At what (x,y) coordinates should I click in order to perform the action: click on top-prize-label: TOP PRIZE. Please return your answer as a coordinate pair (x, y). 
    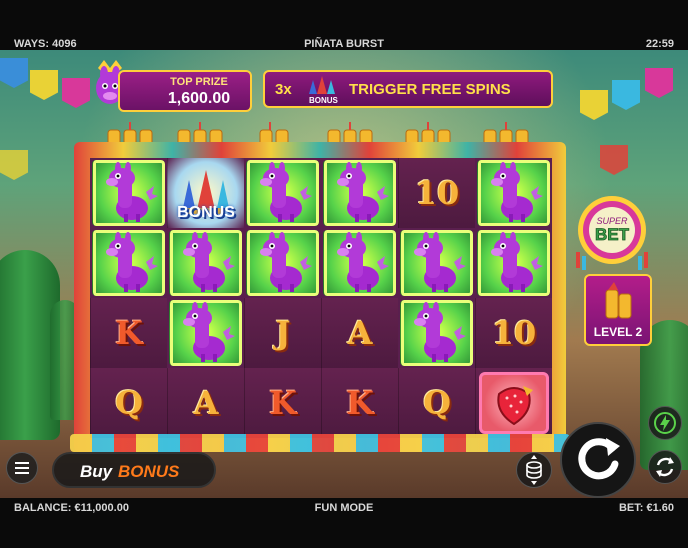
    Looking at the image, I should click on (199, 82).